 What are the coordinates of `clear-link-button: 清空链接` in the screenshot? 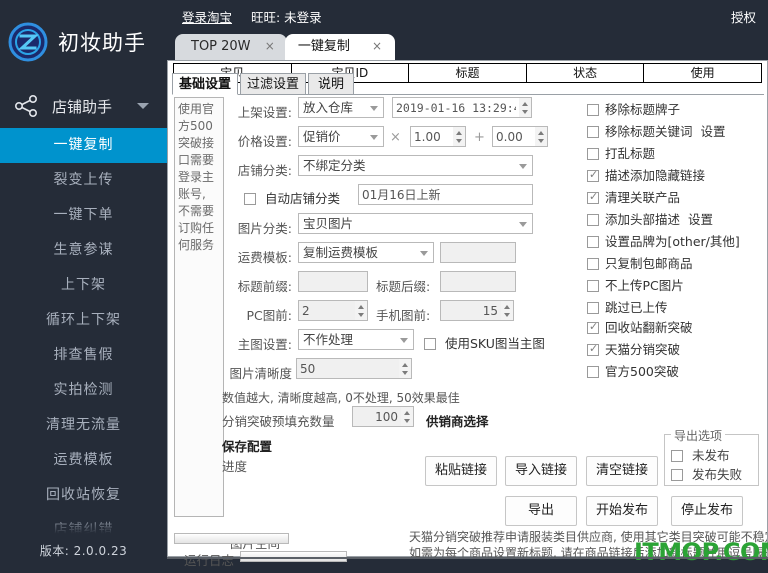 It's located at (622, 471).